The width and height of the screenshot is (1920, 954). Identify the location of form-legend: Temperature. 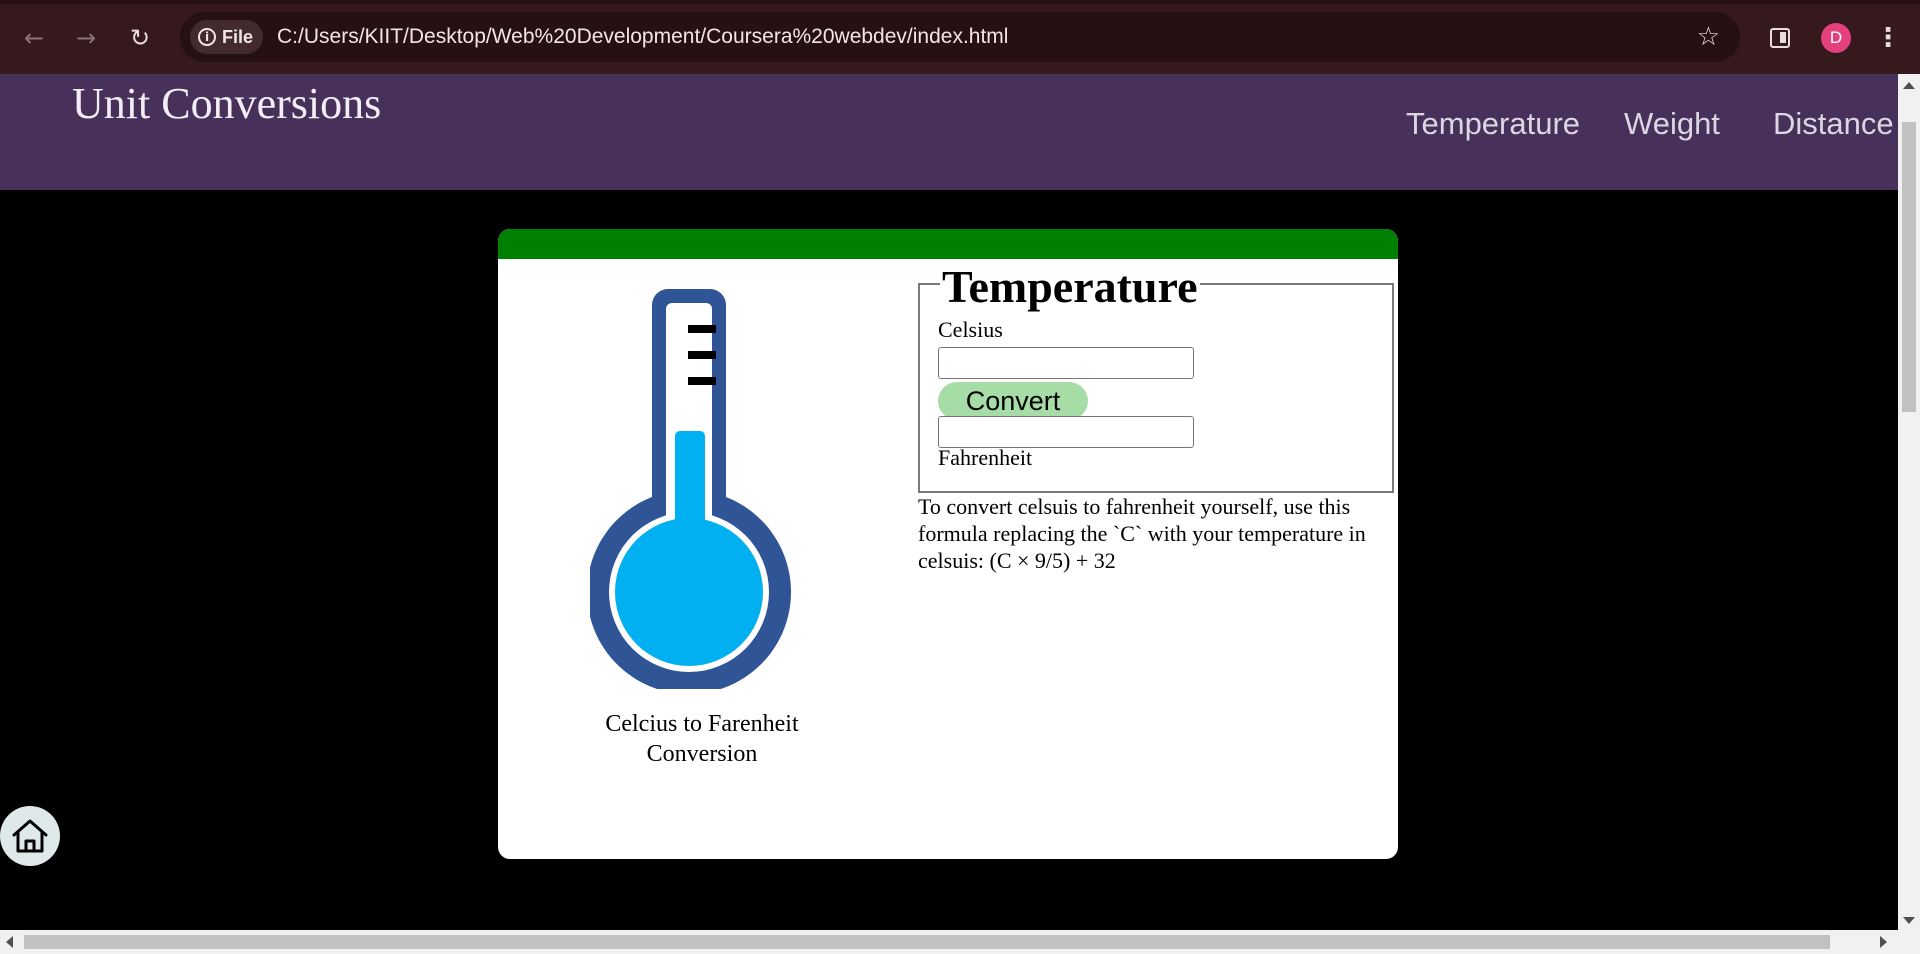
(1070, 286).